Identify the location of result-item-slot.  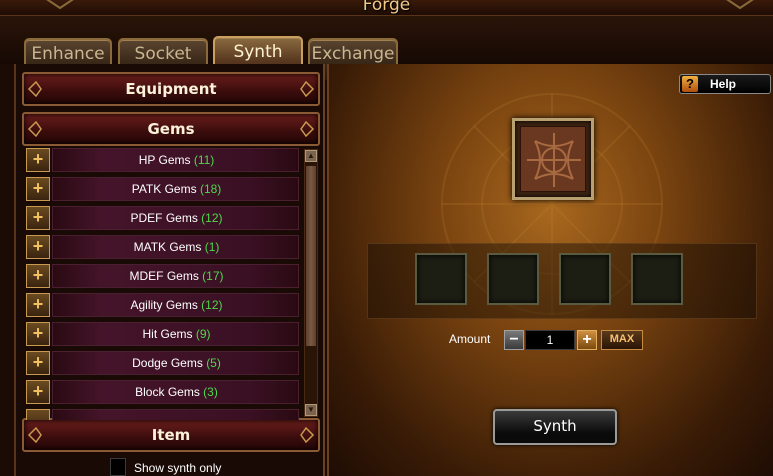
(553, 159).